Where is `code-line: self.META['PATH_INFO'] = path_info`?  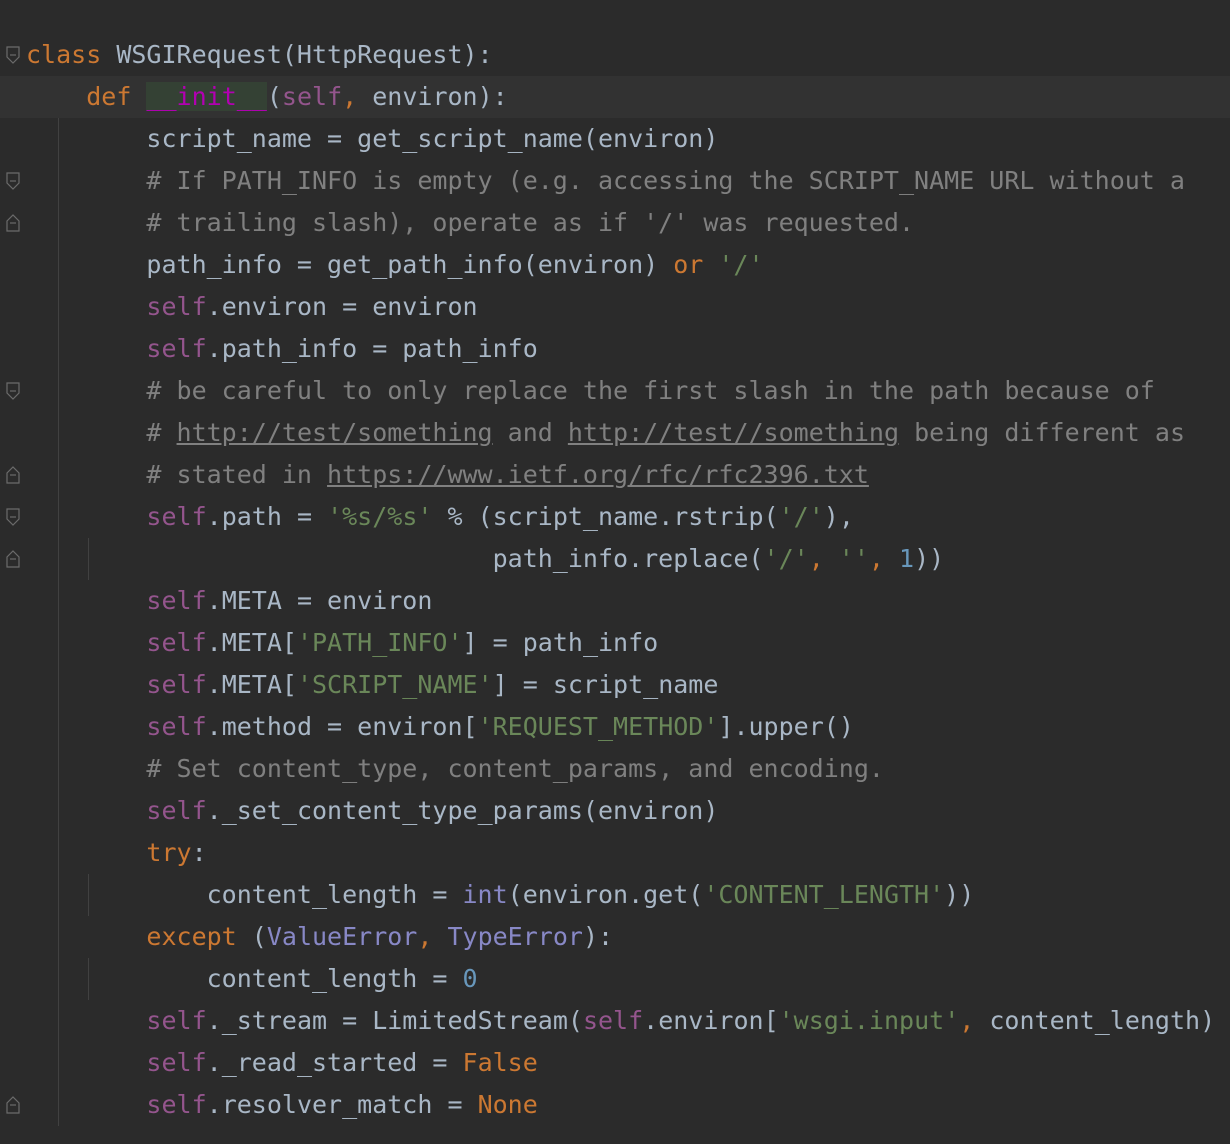
code-line: self.META['PATH_INFO'] = path_info is located at coordinates (615, 643).